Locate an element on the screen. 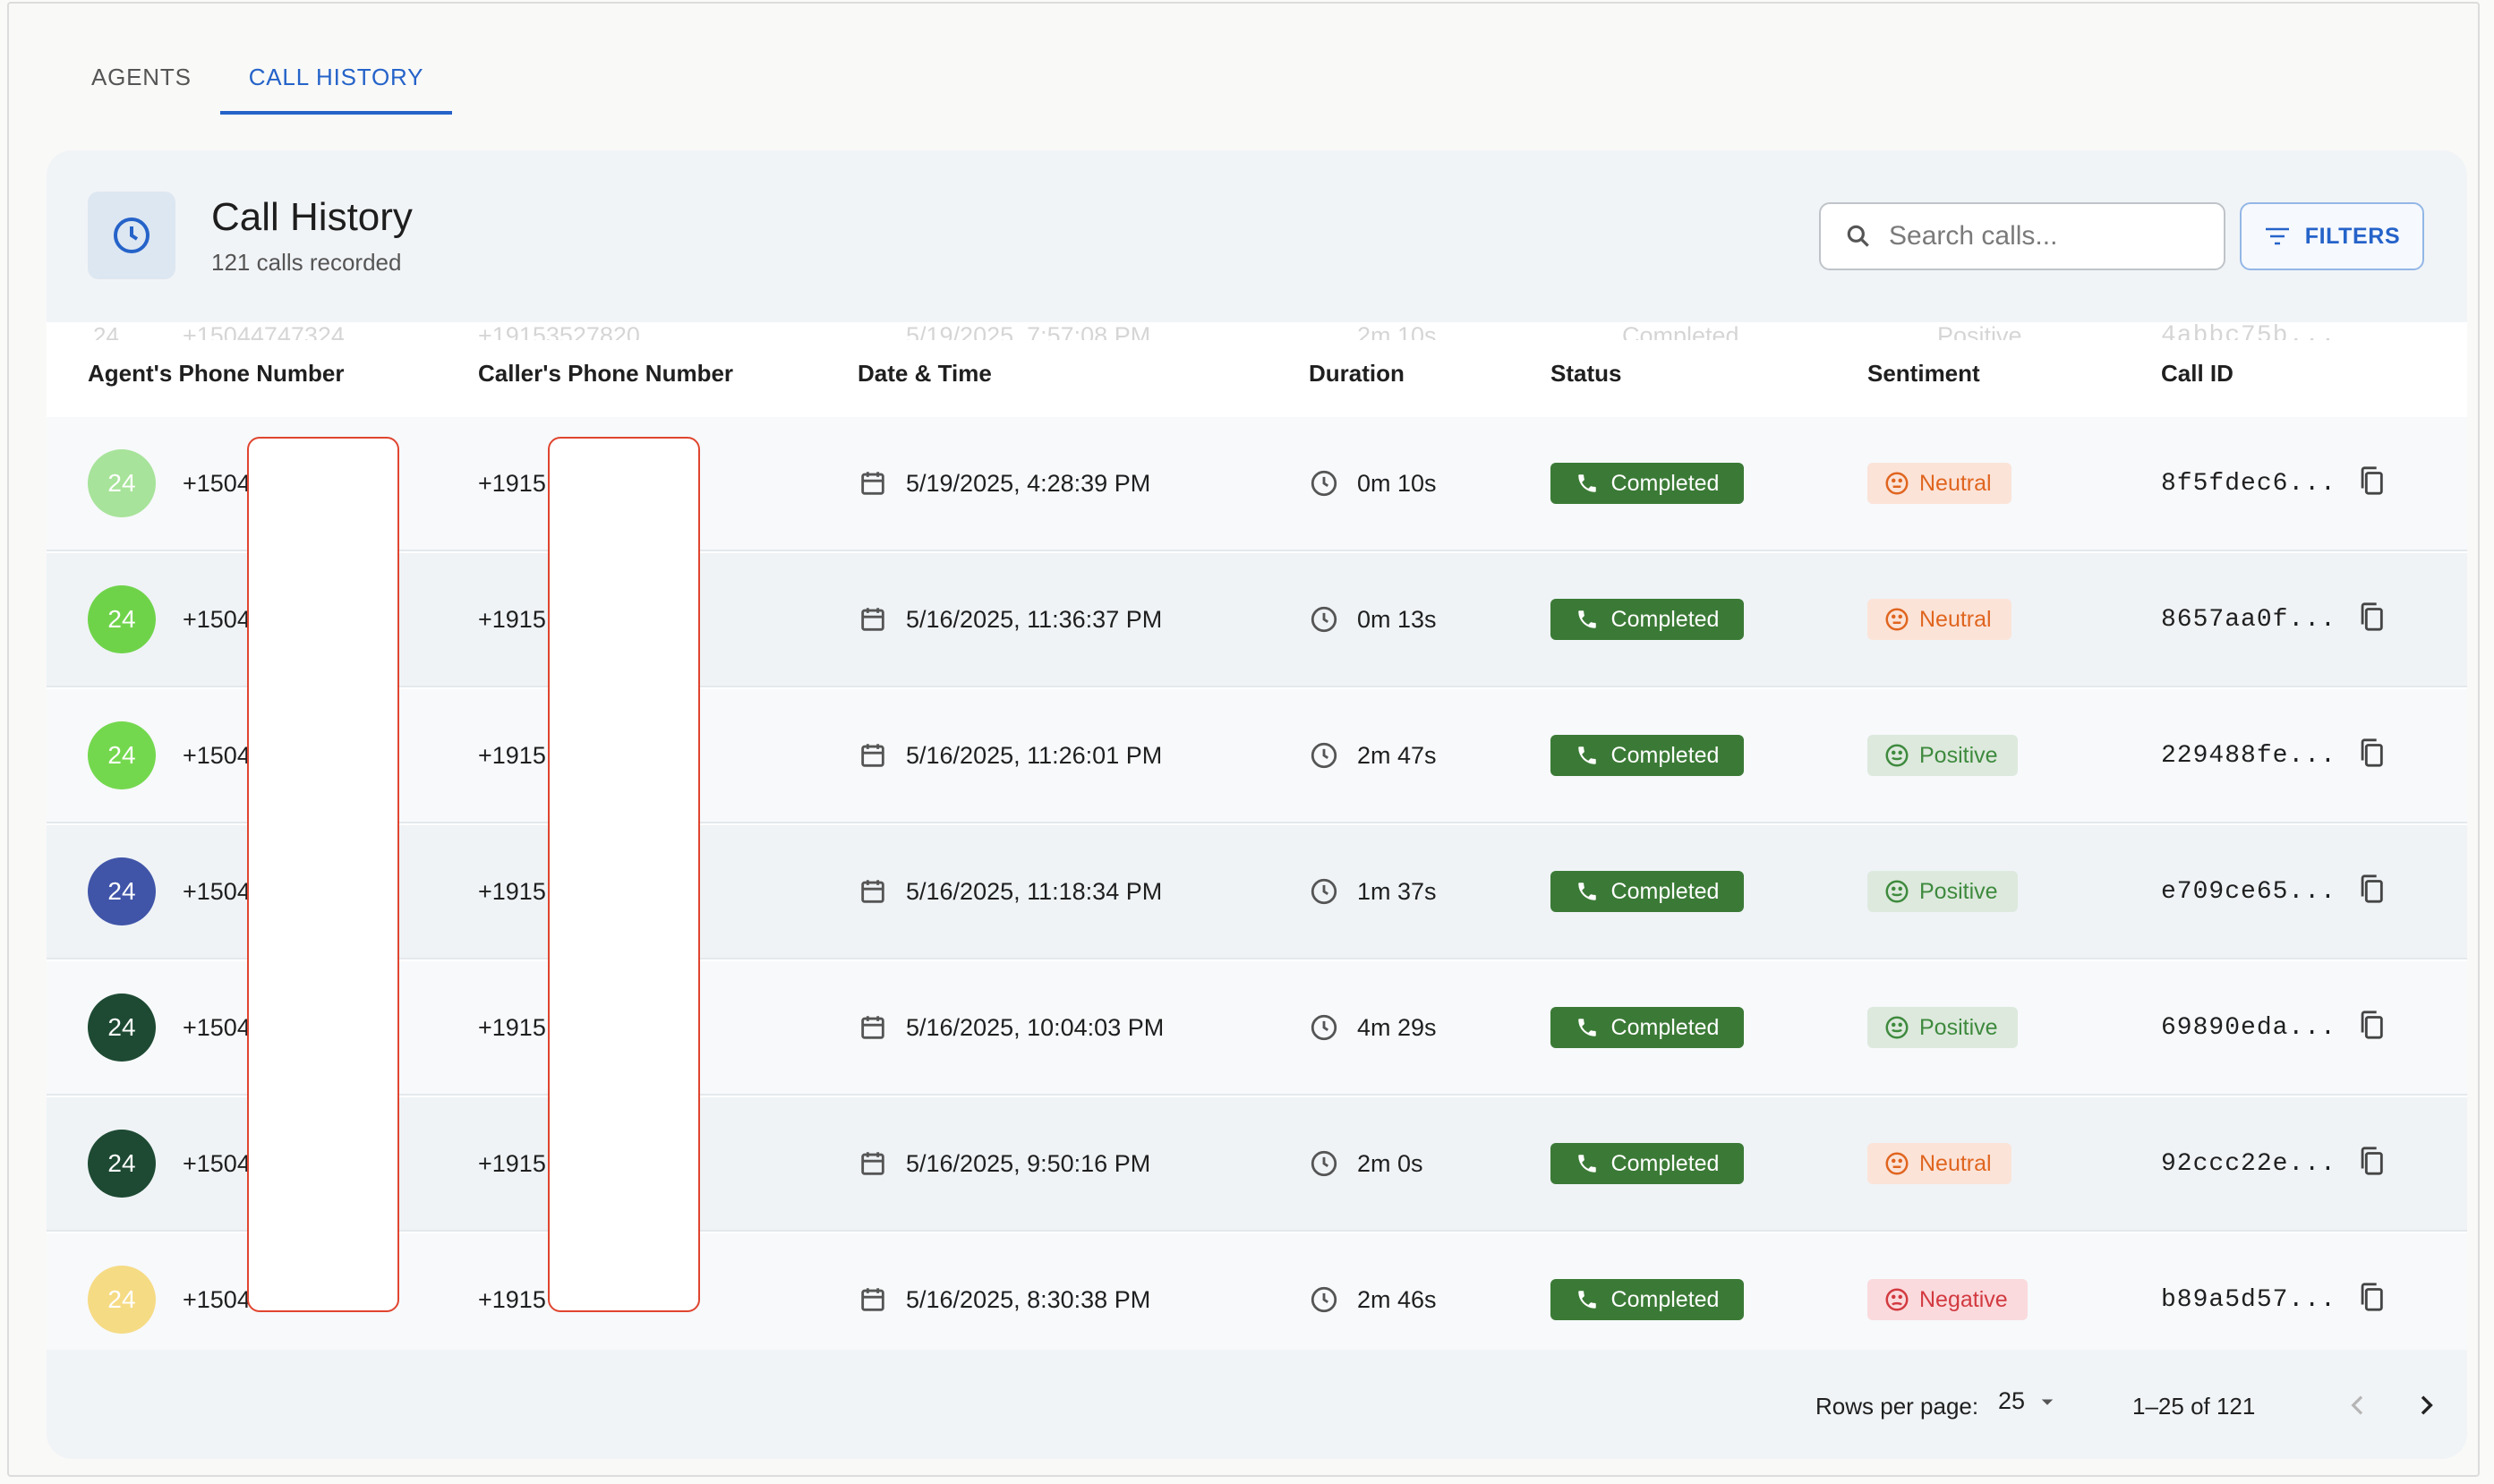 The width and height of the screenshot is (2494, 1484). col-caller-phone: Caller's Phone Number is located at coordinates (605, 374).